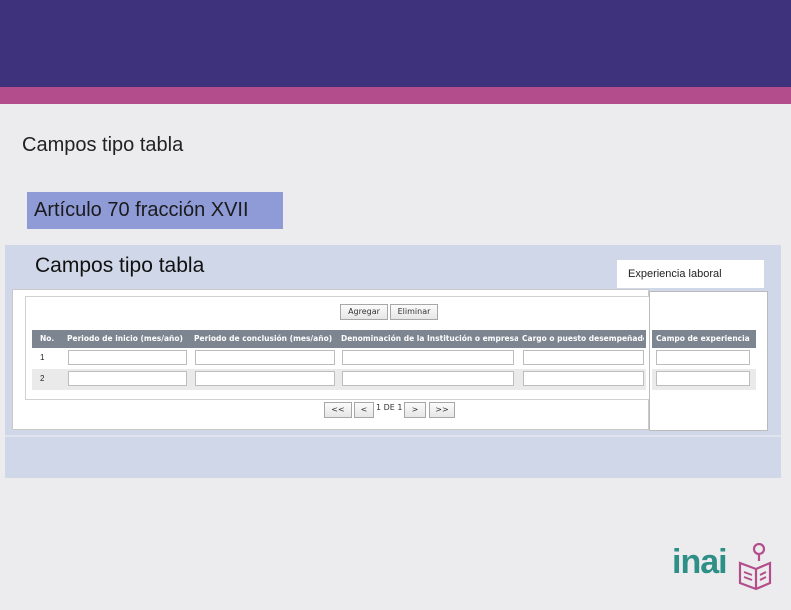  I want to click on row-number: 1, so click(42, 357).